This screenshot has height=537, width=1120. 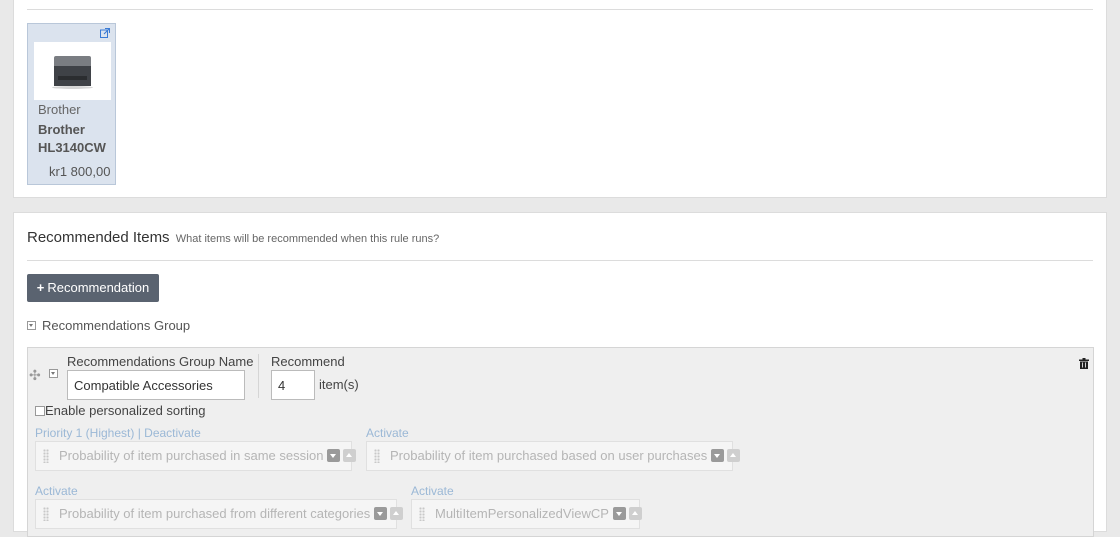 What do you see at coordinates (72, 71) in the screenshot?
I see `product-image` at bounding box center [72, 71].